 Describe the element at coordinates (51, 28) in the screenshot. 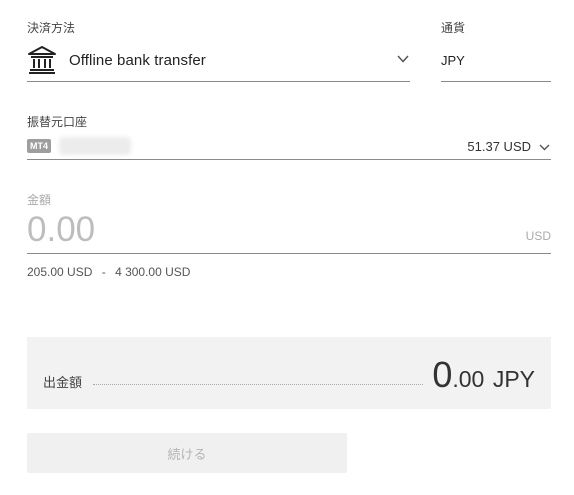

I see `payment-method-label: 決済方法` at that location.